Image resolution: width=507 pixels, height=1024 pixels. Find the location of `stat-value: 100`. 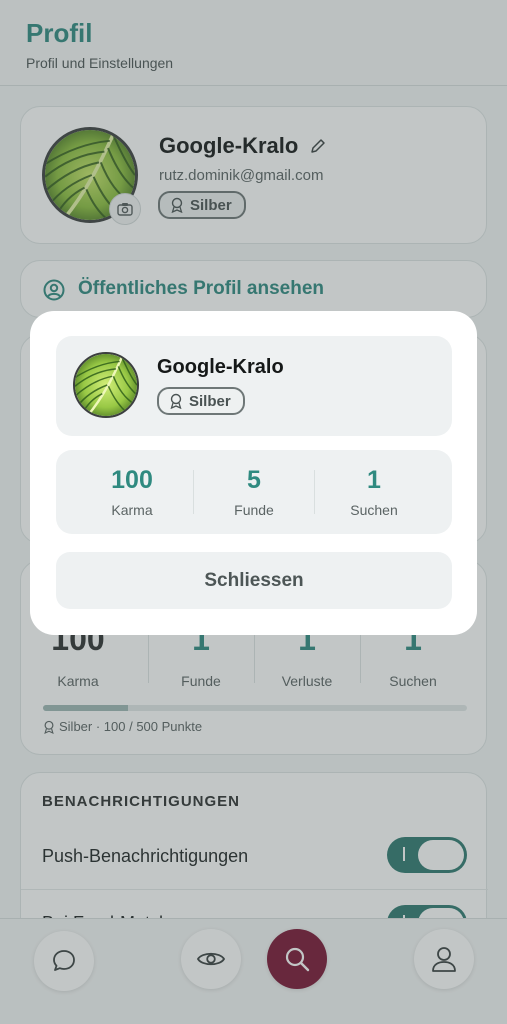

stat-value: 100 is located at coordinates (132, 480).